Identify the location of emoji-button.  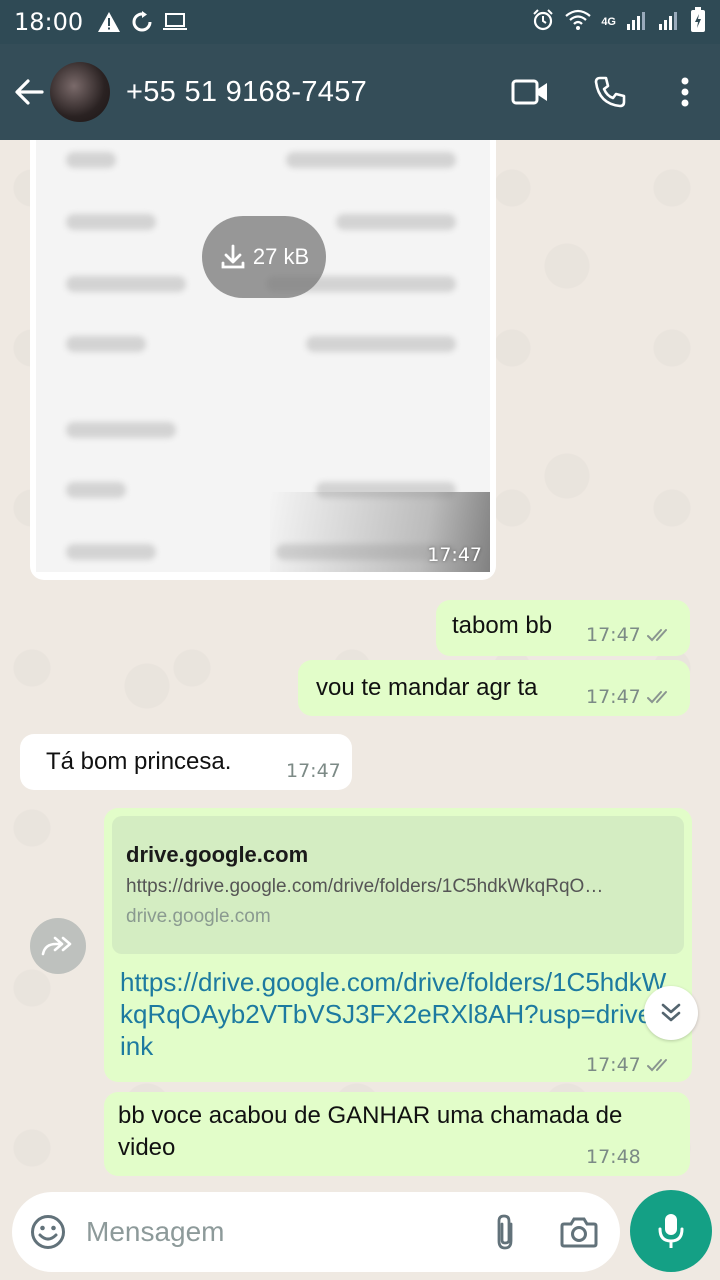
(48, 1232).